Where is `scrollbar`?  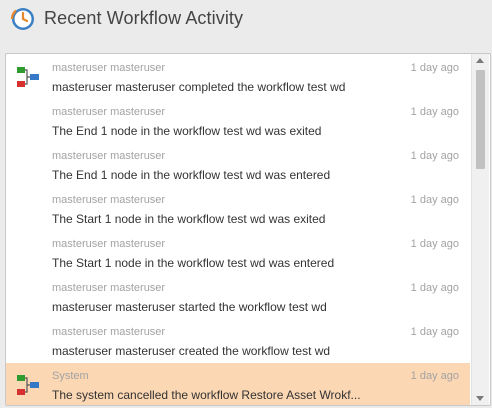 scrollbar is located at coordinates (480, 229).